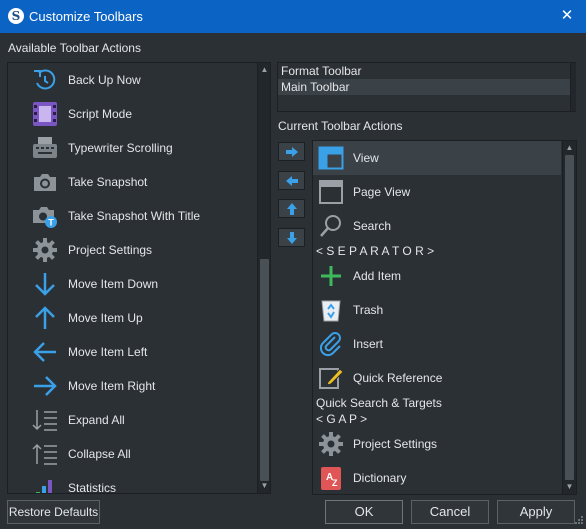 This screenshot has height=529, width=586. What do you see at coordinates (331, 276) in the screenshot?
I see `plus-icon` at bounding box center [331, 276].